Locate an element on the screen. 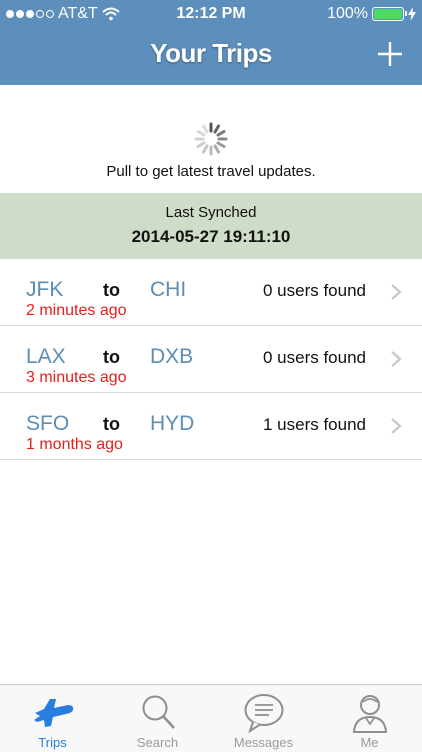 The image size is (422, 752). chat-bubble-icon is located at coordinates (264, 714).